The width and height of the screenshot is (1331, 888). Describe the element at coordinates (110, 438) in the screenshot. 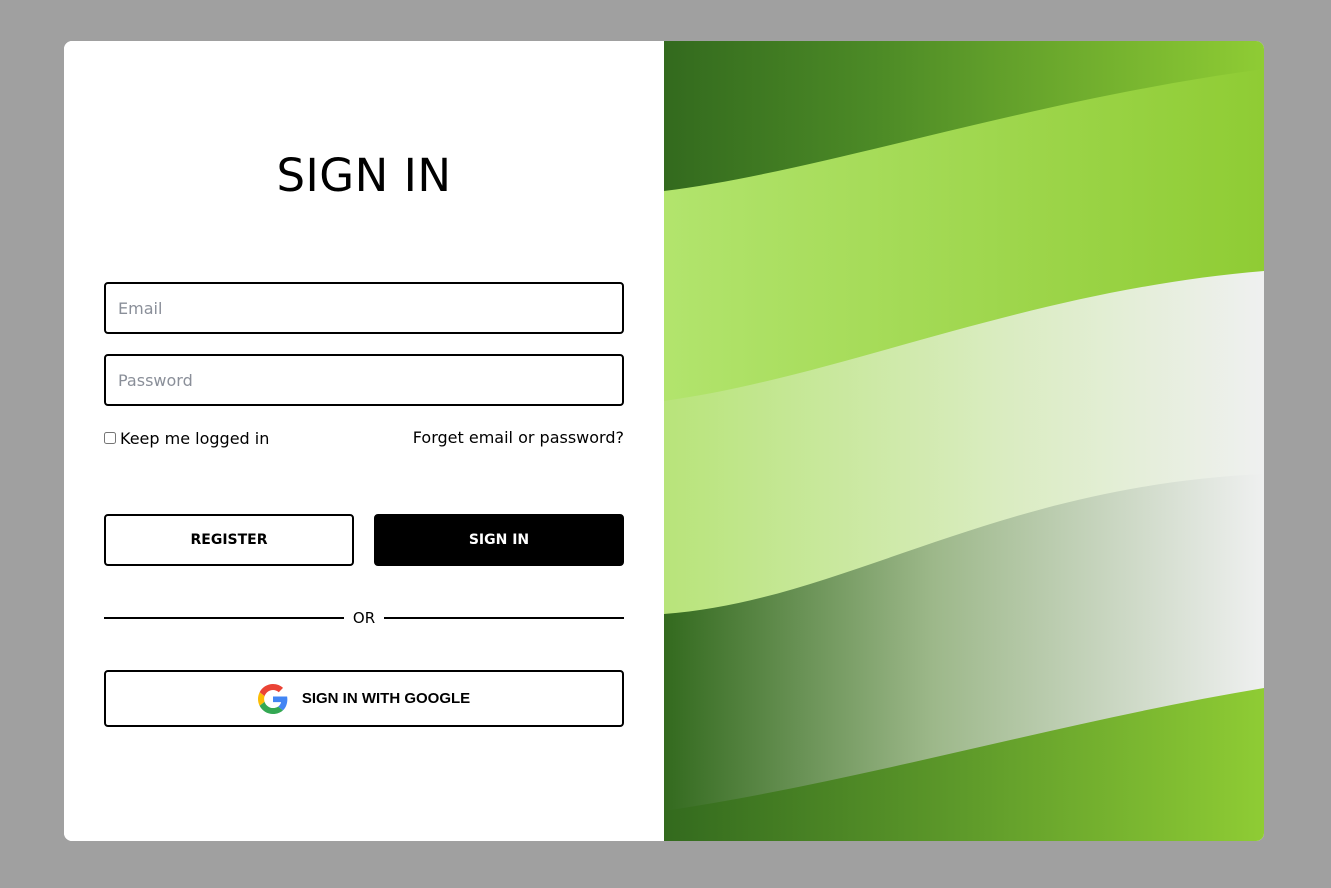

I see `remember-me-checkbox` at that location.